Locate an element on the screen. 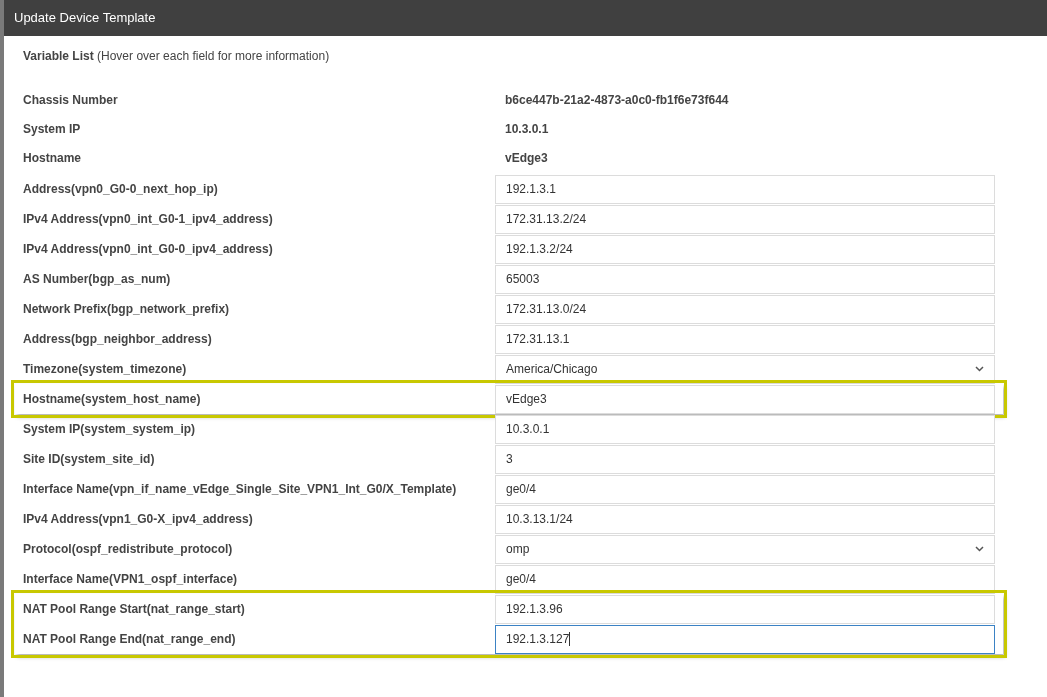 The height and width of the screenshot is (697, 1047). input-field: 192.1.3.96 is located at coordinates (745, 609).